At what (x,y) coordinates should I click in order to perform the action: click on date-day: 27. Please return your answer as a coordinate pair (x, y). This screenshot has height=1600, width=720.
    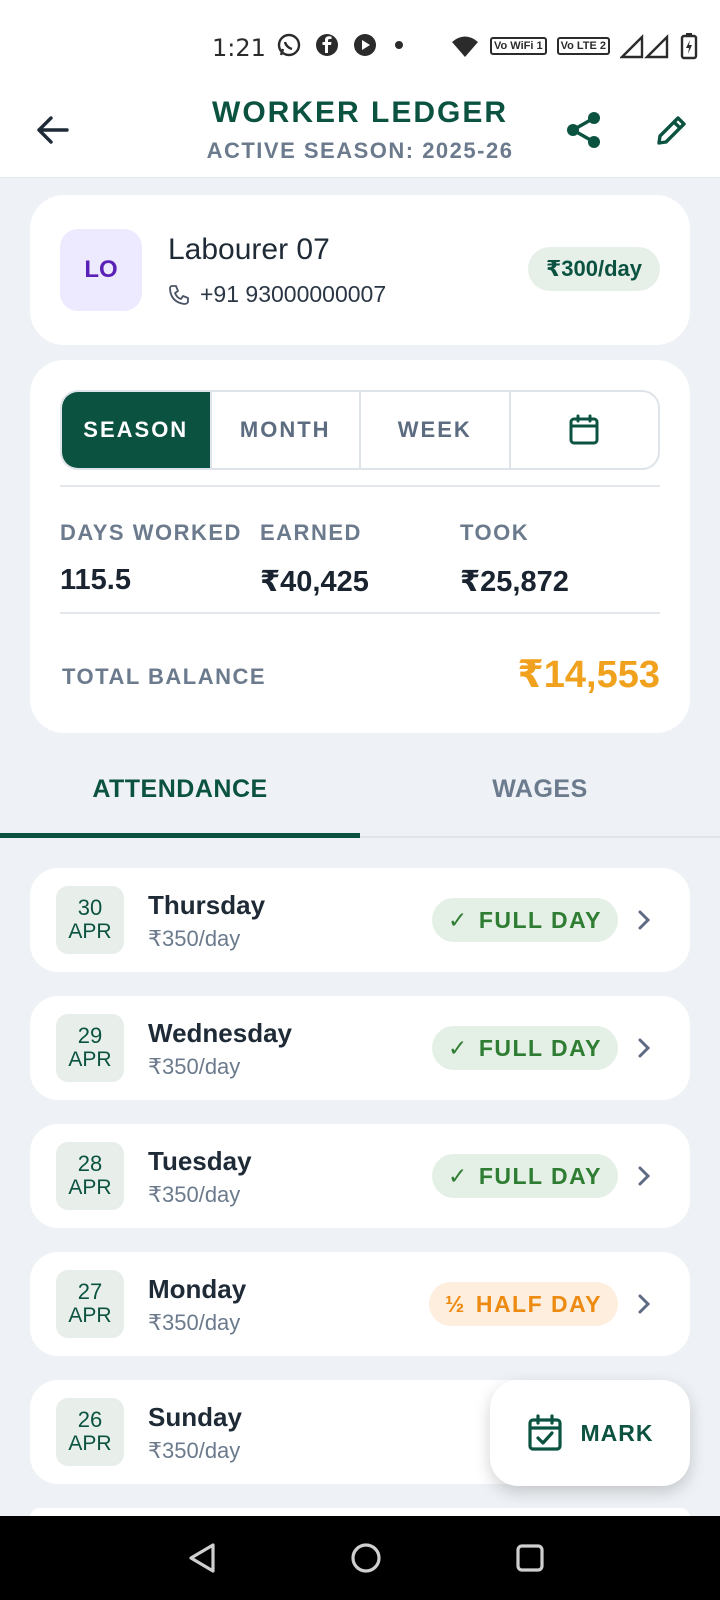
    Looking at the image, I should click on (90, 1291).